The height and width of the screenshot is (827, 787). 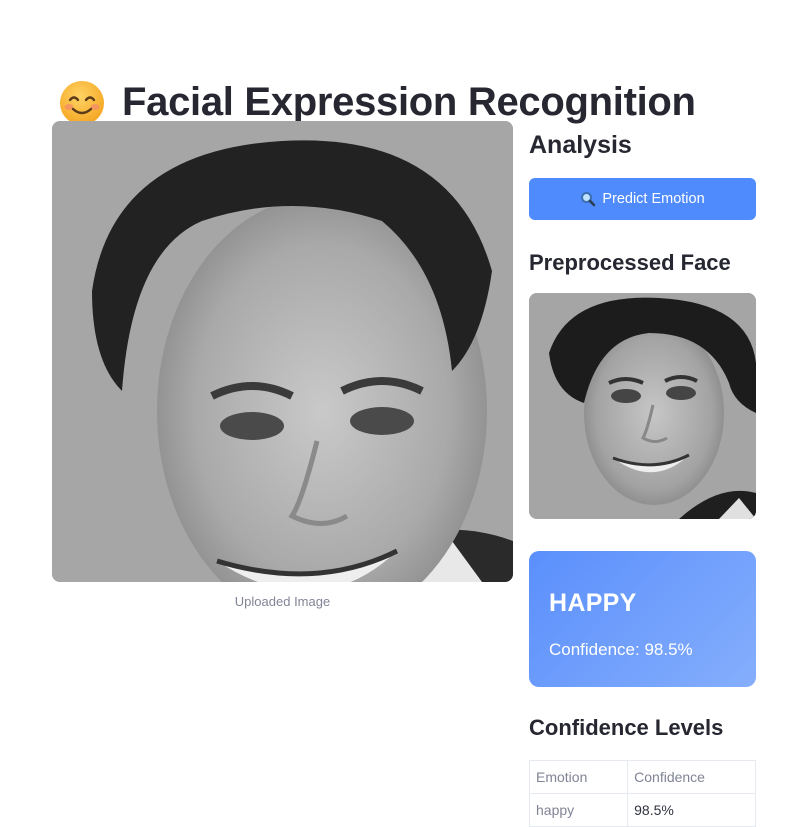 What do you see at coordinates (642, 619) in the screenshot?
I see `prediction-result-card: HAPPY Confidence: 98.5%` at bounding box center [642, 619].